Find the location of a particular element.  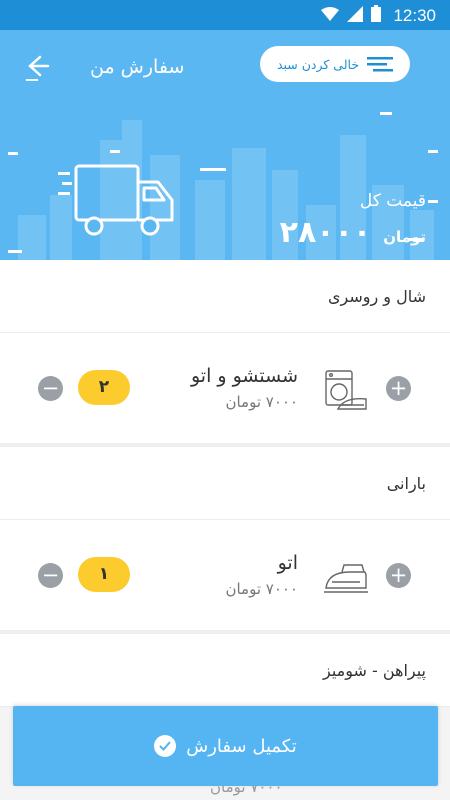

clear-cart-label: خالی کردن سبد is located at coordinates (318, 64).